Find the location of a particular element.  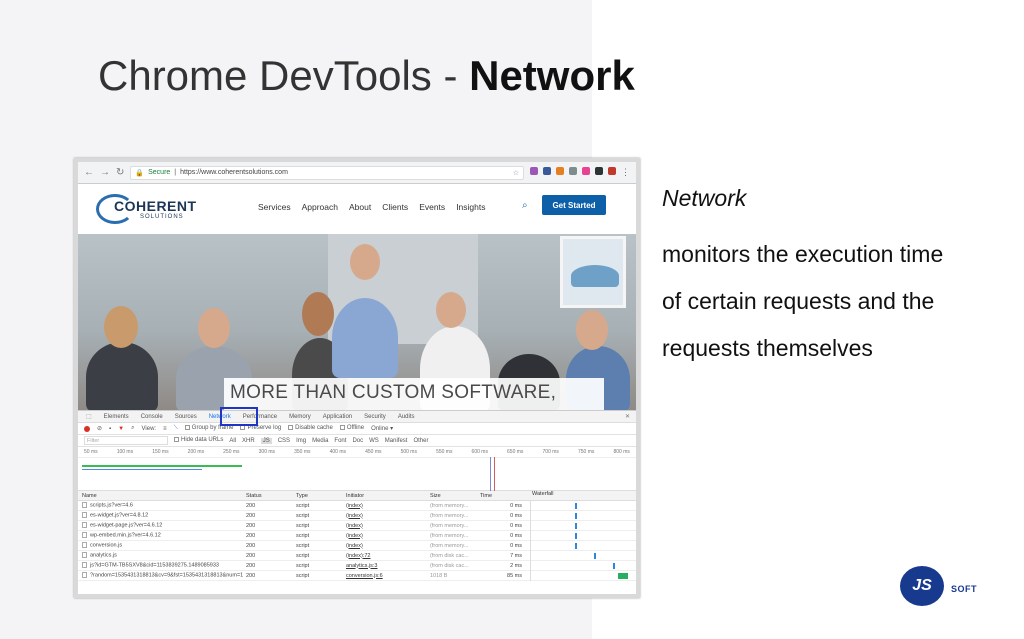

offline-checkbox: Offline is located at coordinates (352, 428).